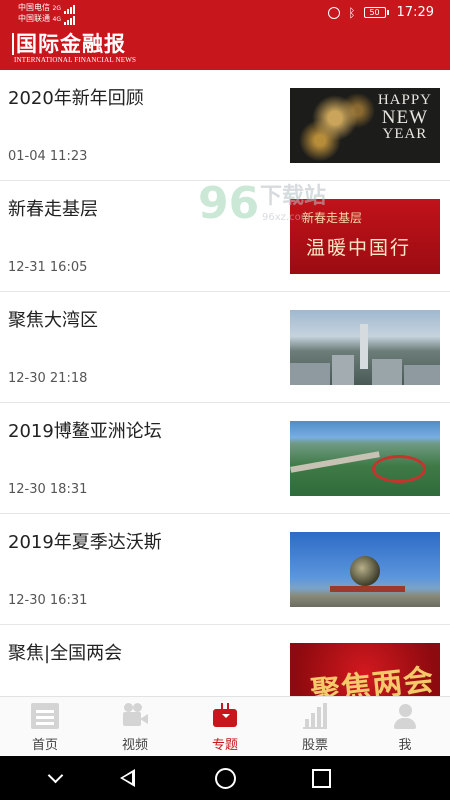 This screenshot has height=800, width=450. What do you see at coordinates (224, 745) in the screenshot?
I see `tab-label: 专题` at bounding box center [224, 745].